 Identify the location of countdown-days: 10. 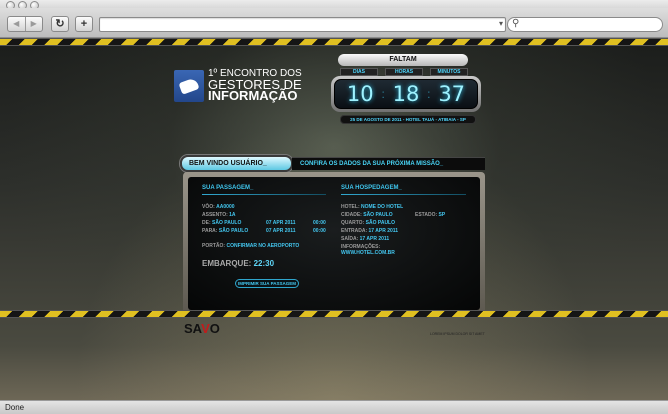
(360, 94).